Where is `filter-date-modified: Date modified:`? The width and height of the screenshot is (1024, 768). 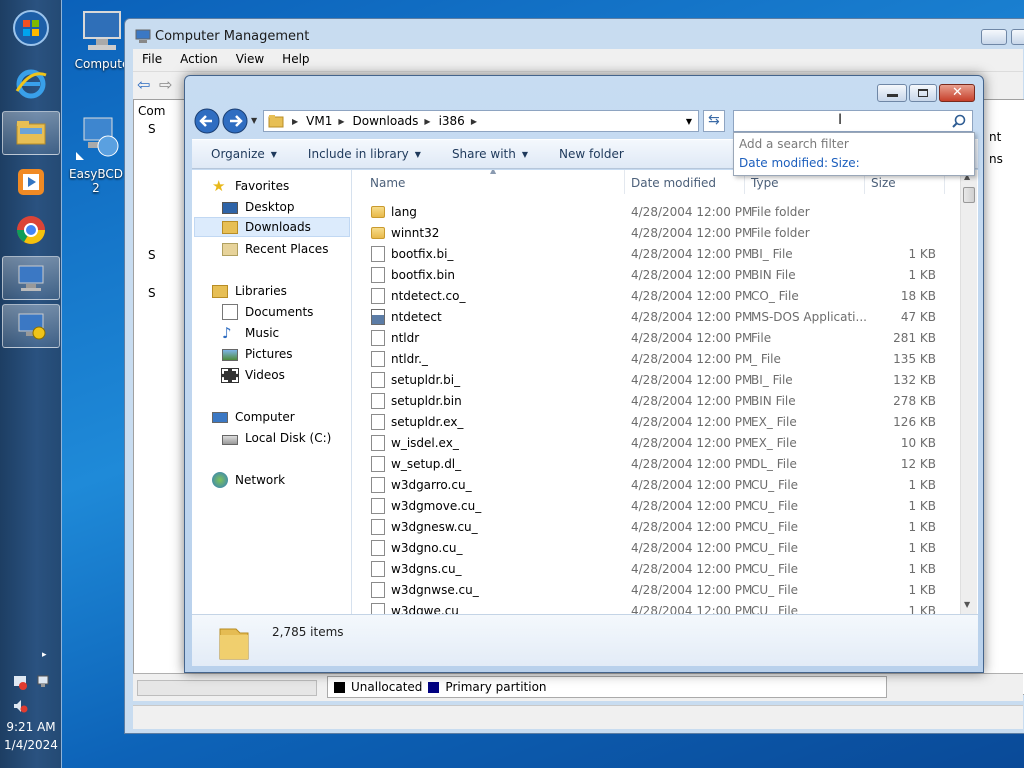 filter-date-modified: Date modified: is located at coordinates (783, 163).